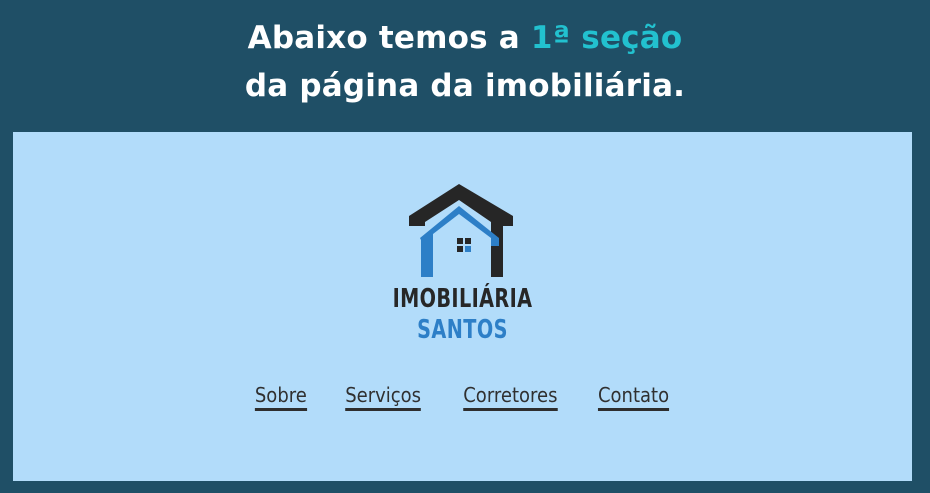 Image resolution: width=930 pixels, height=493 pixels. I want to click on heading-line-1: Abaixo temos a 1ª seção, so click(465, 38).